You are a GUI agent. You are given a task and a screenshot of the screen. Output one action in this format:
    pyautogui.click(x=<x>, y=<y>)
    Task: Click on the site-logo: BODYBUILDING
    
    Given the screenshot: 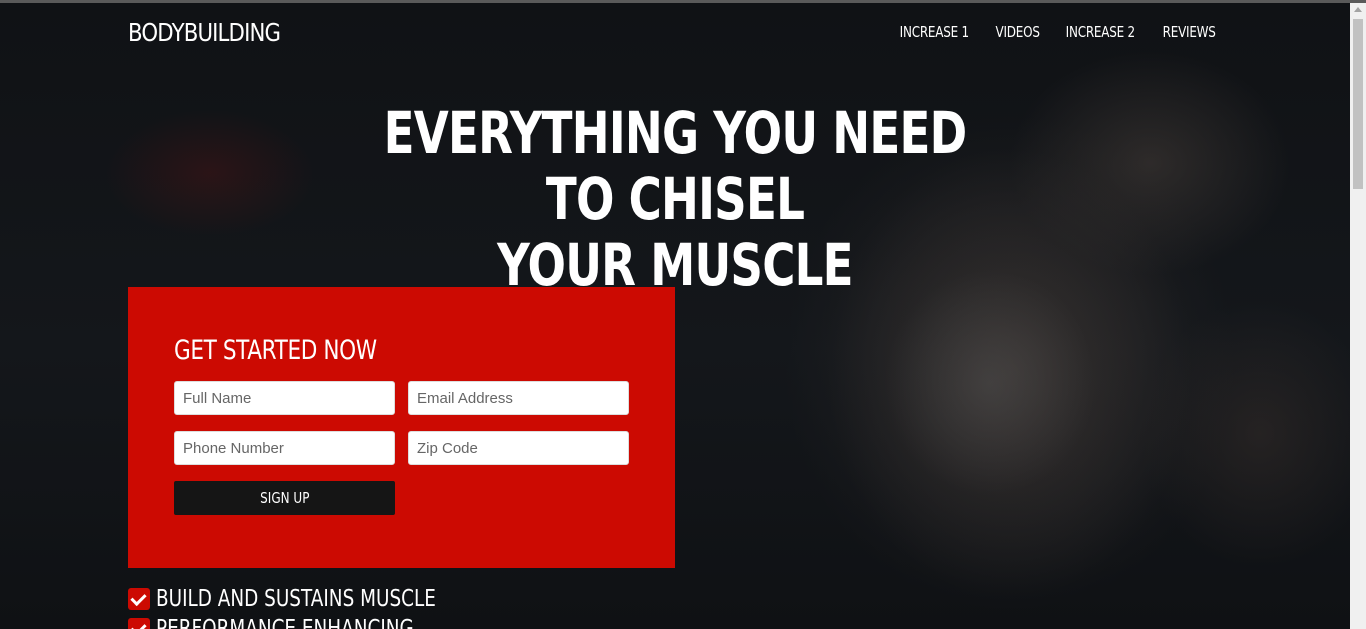 What is the action you would take?
    pyautogui.click(x=204, y=32)
    